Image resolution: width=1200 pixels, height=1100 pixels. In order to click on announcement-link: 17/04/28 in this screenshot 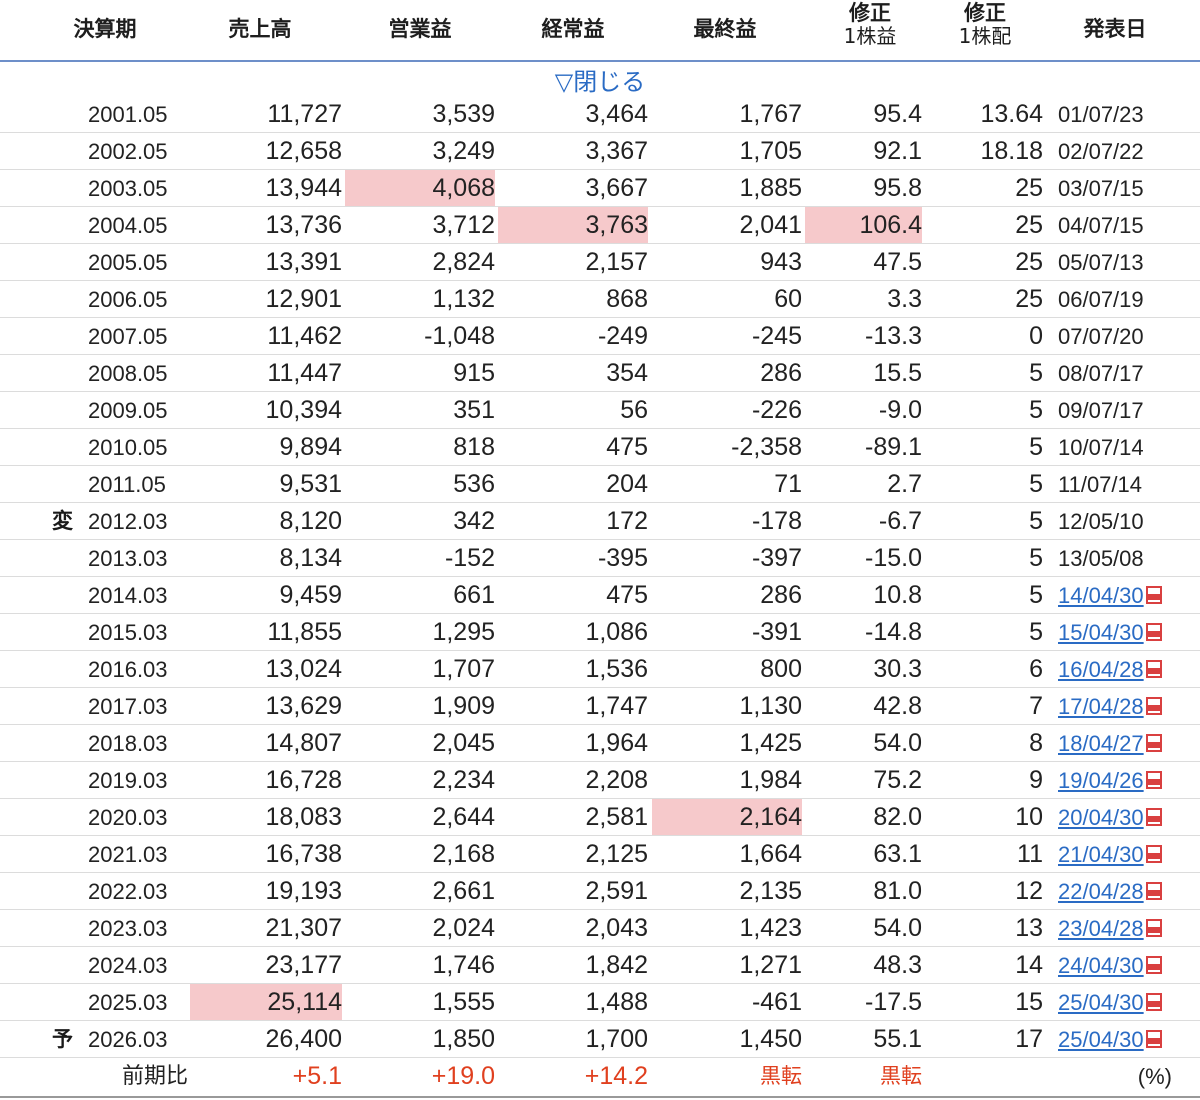, I will do `click(1101, 706)`.